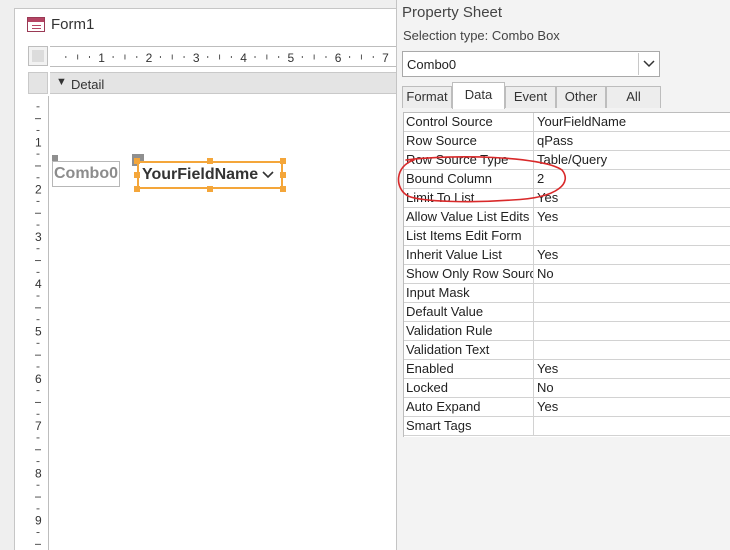  I want to click on resize-handle-top-middle, so click(210, 161).